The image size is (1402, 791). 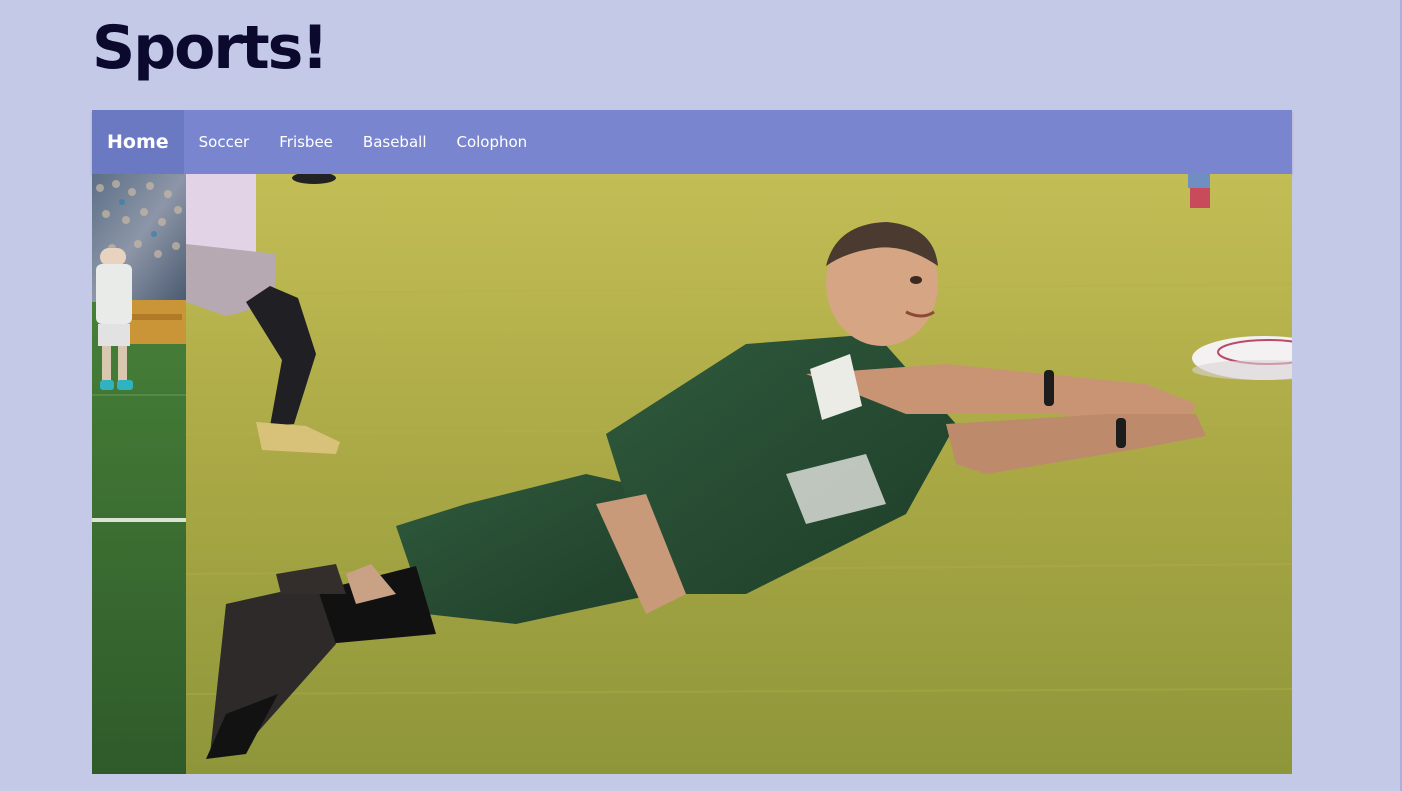 What do you see at coordinates (306, 142) in the screenshot?
I see `nav-item-frisbee: Frisbee` at bounding box center [306, 142].